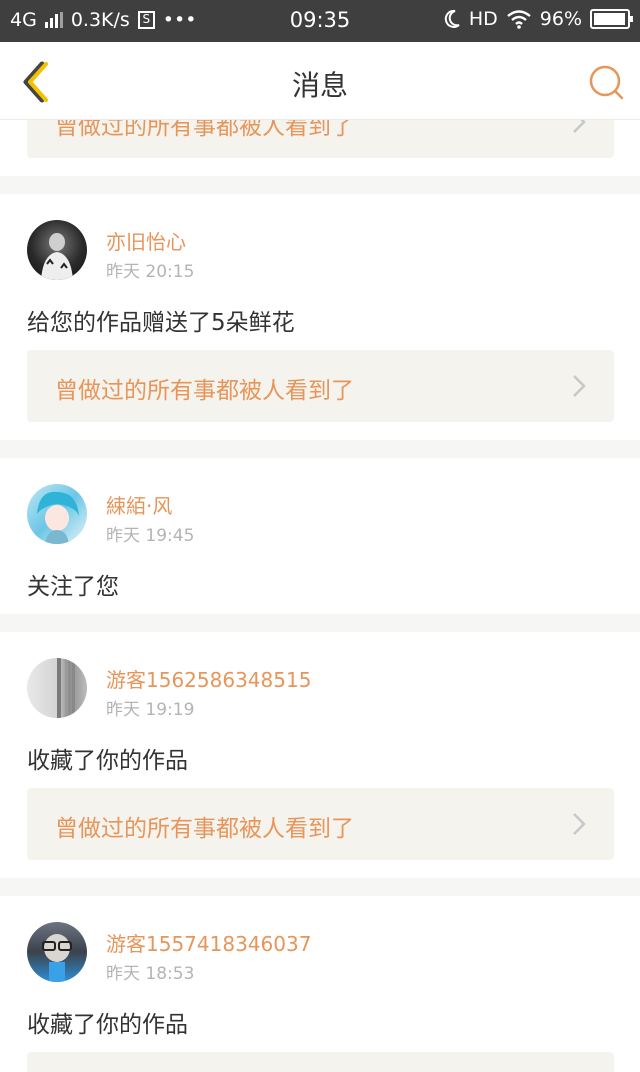 The height and width of the screenshot is (1072, 640). I want to click on search-icon, so click(606, 82).